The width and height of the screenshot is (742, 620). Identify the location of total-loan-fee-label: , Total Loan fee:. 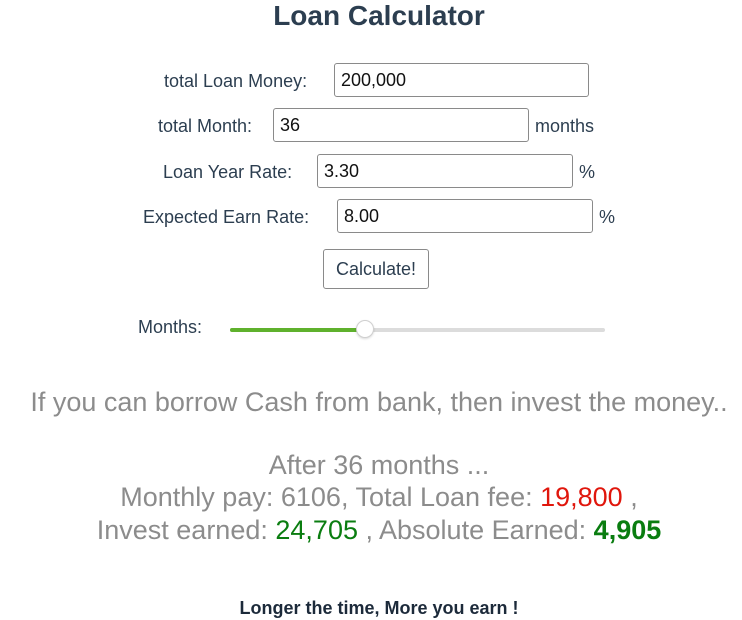
(436, 497).